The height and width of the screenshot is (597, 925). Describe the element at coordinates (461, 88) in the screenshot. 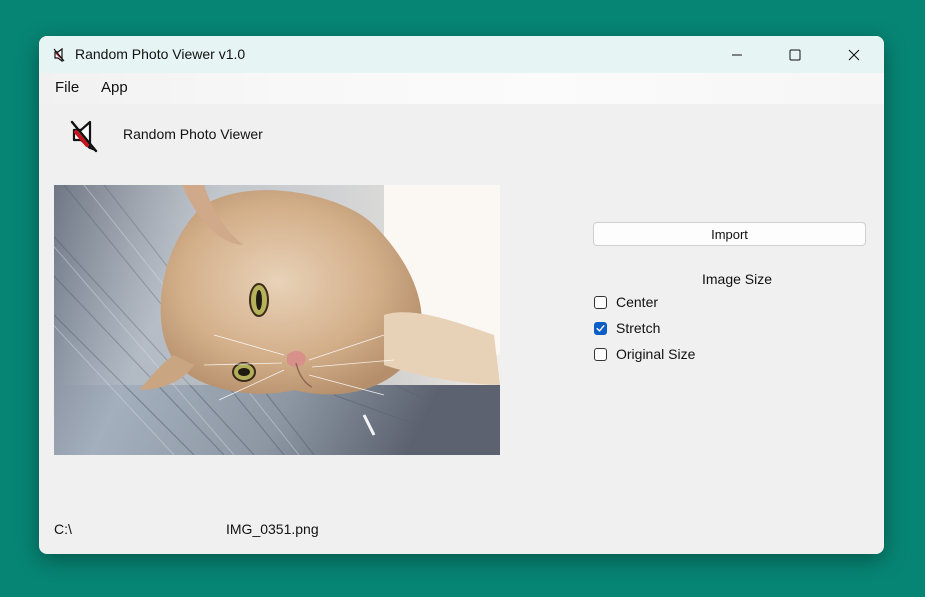

I see `menu-bar: File App` at that location.